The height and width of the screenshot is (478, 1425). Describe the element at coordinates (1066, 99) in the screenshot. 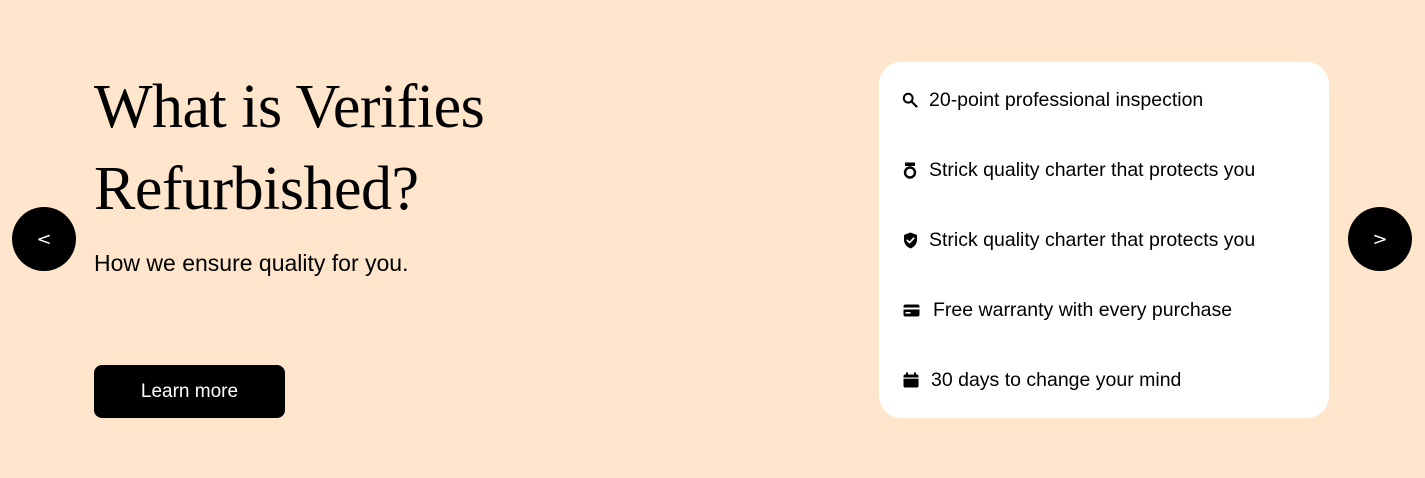

I see `feature-label: 20-point professional inspection` at that location.